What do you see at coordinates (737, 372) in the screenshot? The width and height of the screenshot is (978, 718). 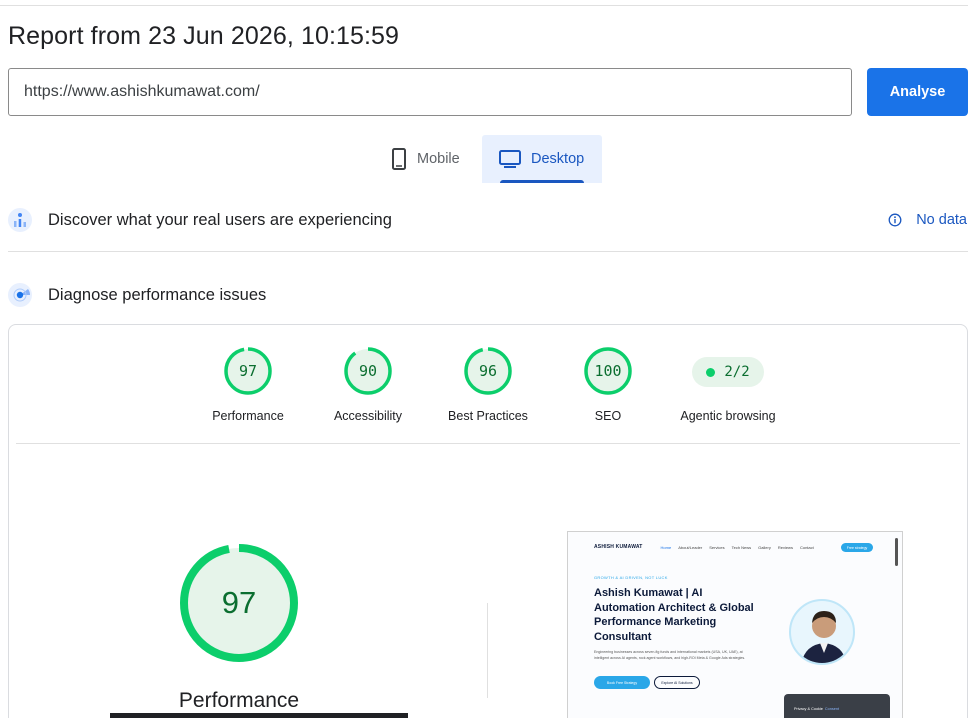 I see `agentic-value: 2/2` at bounding box center [737, 372].